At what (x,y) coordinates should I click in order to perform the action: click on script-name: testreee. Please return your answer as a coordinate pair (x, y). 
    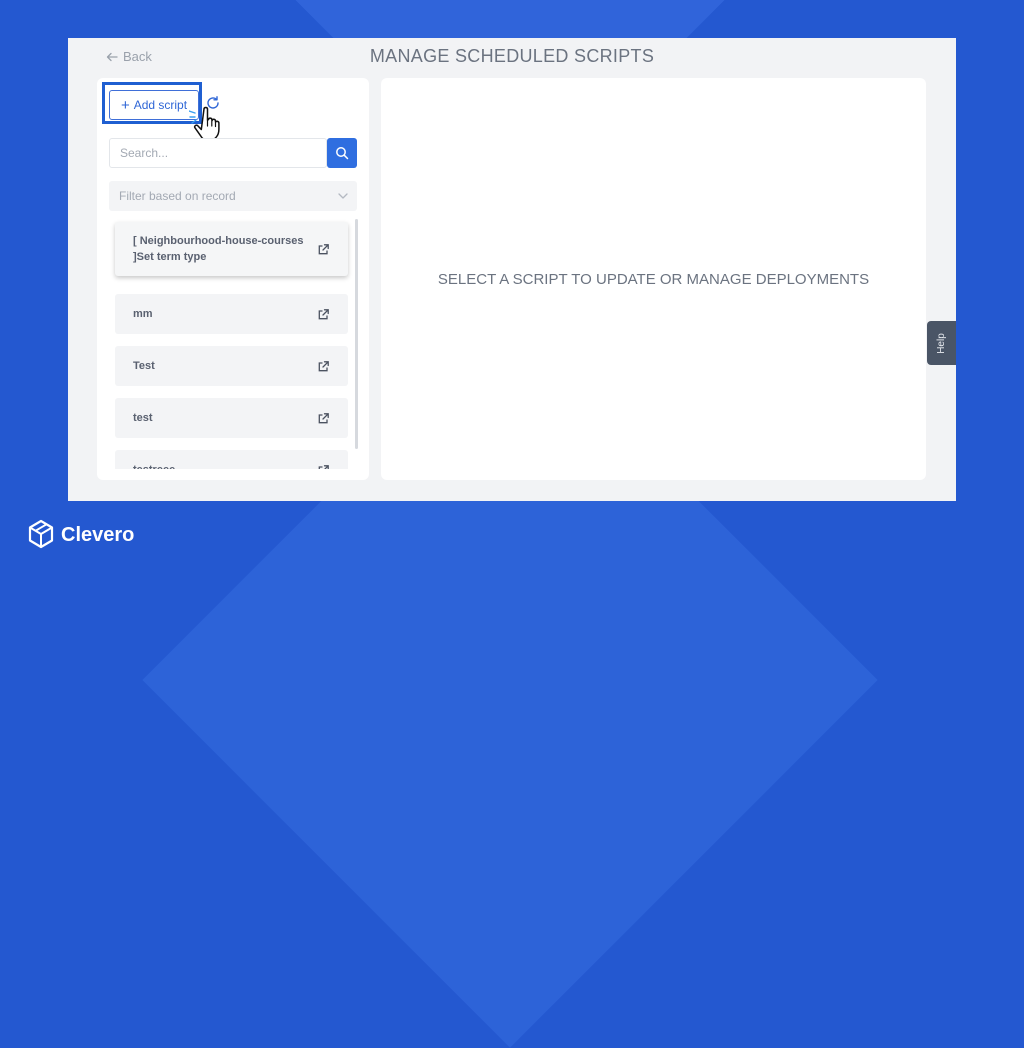
    Looking at the image, I should click on (222, 465).